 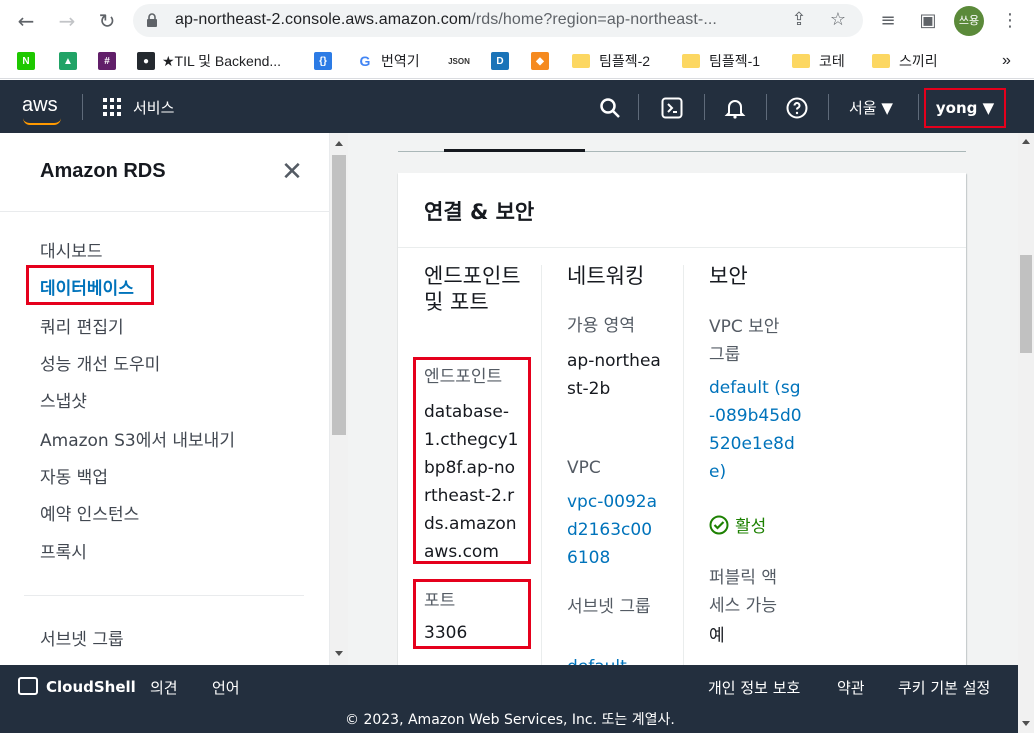 What do you see at coordinates (818, 61) in the screenshot?
I see `bookmark-folder-code: 코테` at bounding box center [818, 61].